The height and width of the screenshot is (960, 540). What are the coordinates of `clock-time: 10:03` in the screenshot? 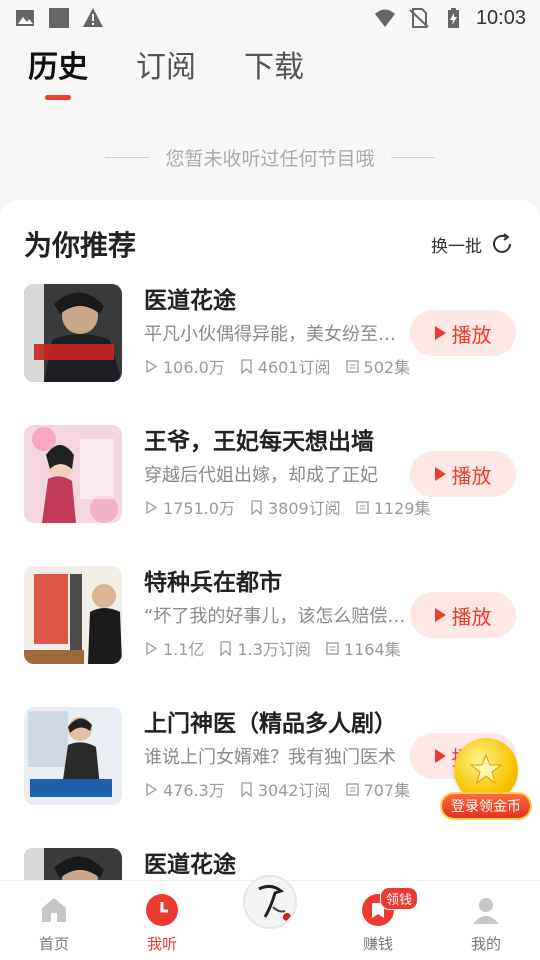 It's located at (500, 17).